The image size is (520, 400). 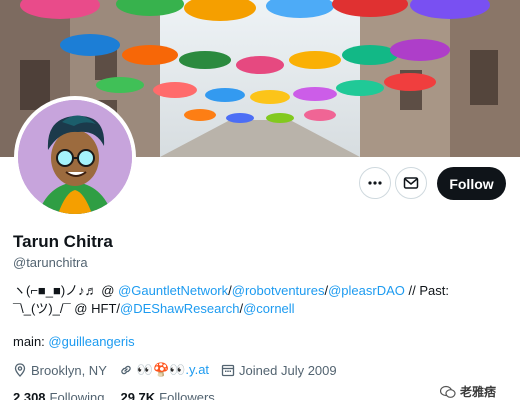 I want to click on website-link: 👀🍄👀.y.at, so click(x=173, y=370).